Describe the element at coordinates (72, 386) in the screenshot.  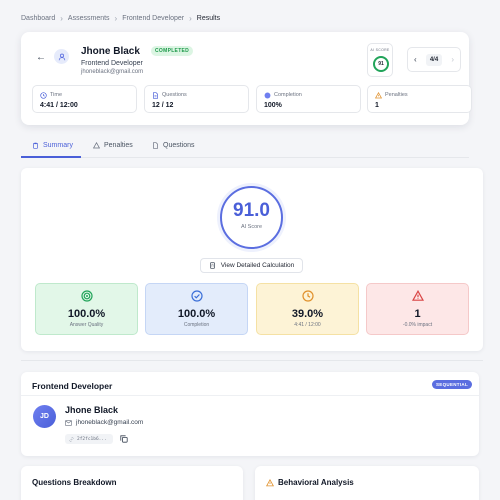
I see `assessment-title: Frontend Developer` at that location.